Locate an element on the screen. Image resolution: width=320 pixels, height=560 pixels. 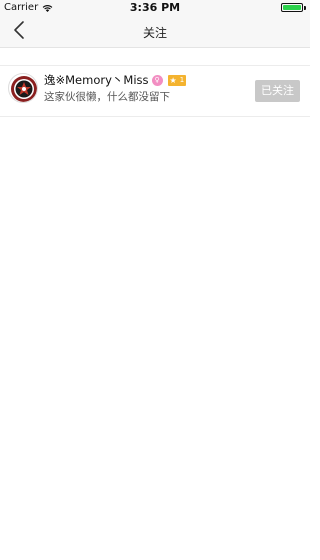
status-time: 3:36 PM is located at coordinates (155, 7).